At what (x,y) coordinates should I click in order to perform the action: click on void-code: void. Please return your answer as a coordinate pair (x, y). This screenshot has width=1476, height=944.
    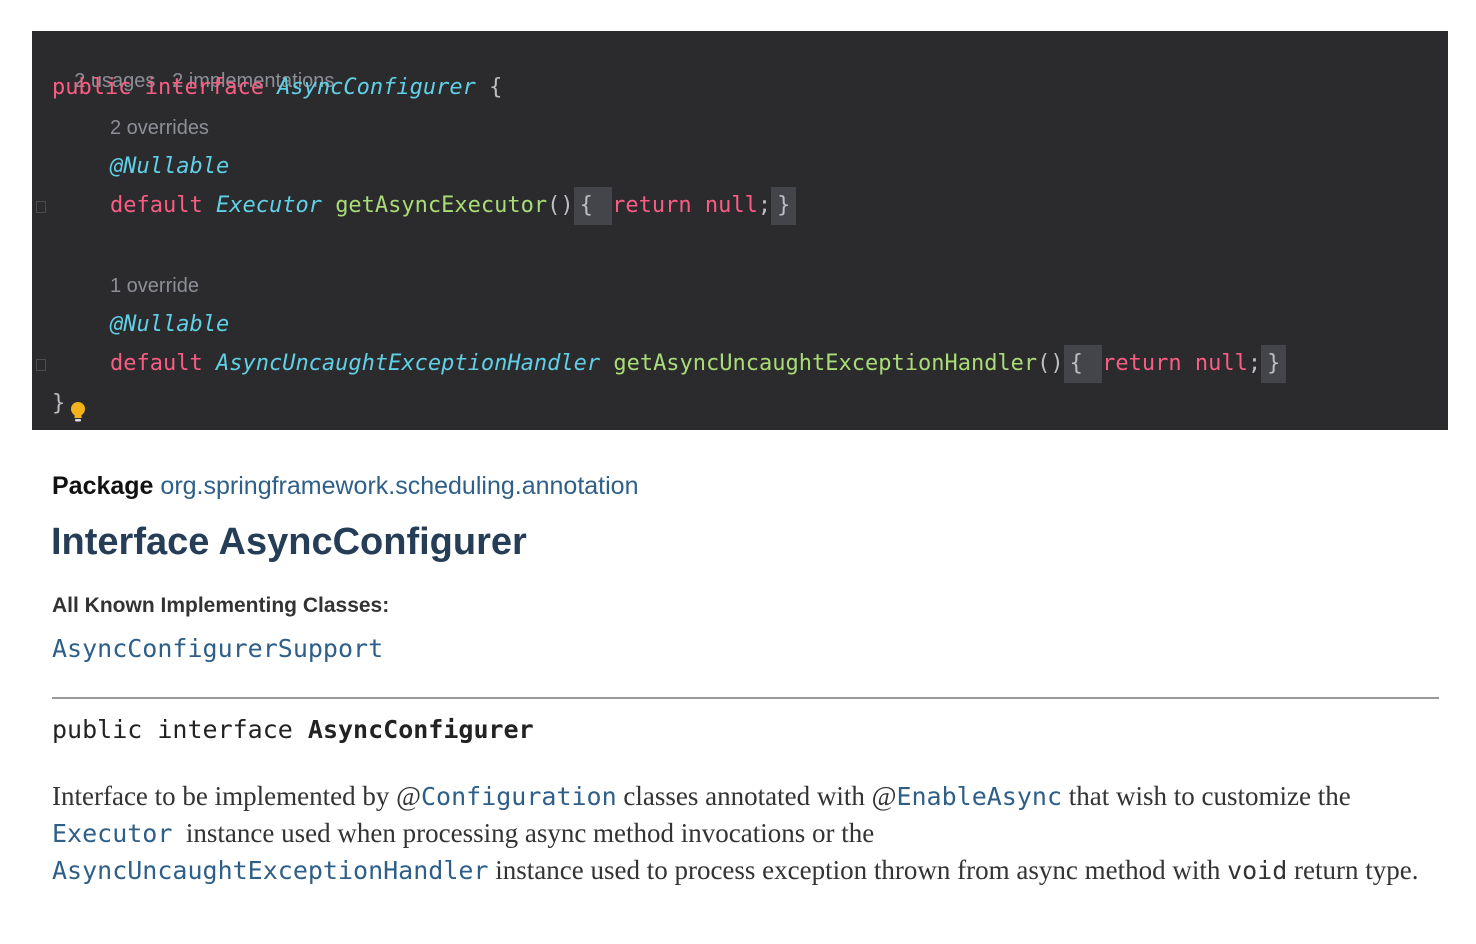
    Looking at the image, I should click on (1257, 870).